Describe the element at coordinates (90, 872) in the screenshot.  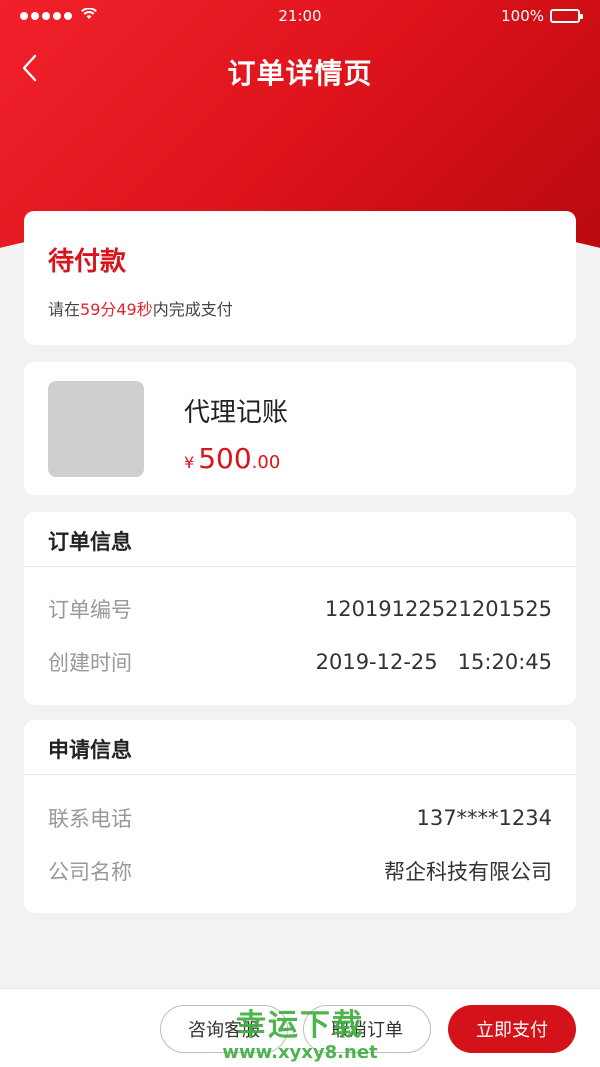
I see `row-label: 公司名称` at that location.